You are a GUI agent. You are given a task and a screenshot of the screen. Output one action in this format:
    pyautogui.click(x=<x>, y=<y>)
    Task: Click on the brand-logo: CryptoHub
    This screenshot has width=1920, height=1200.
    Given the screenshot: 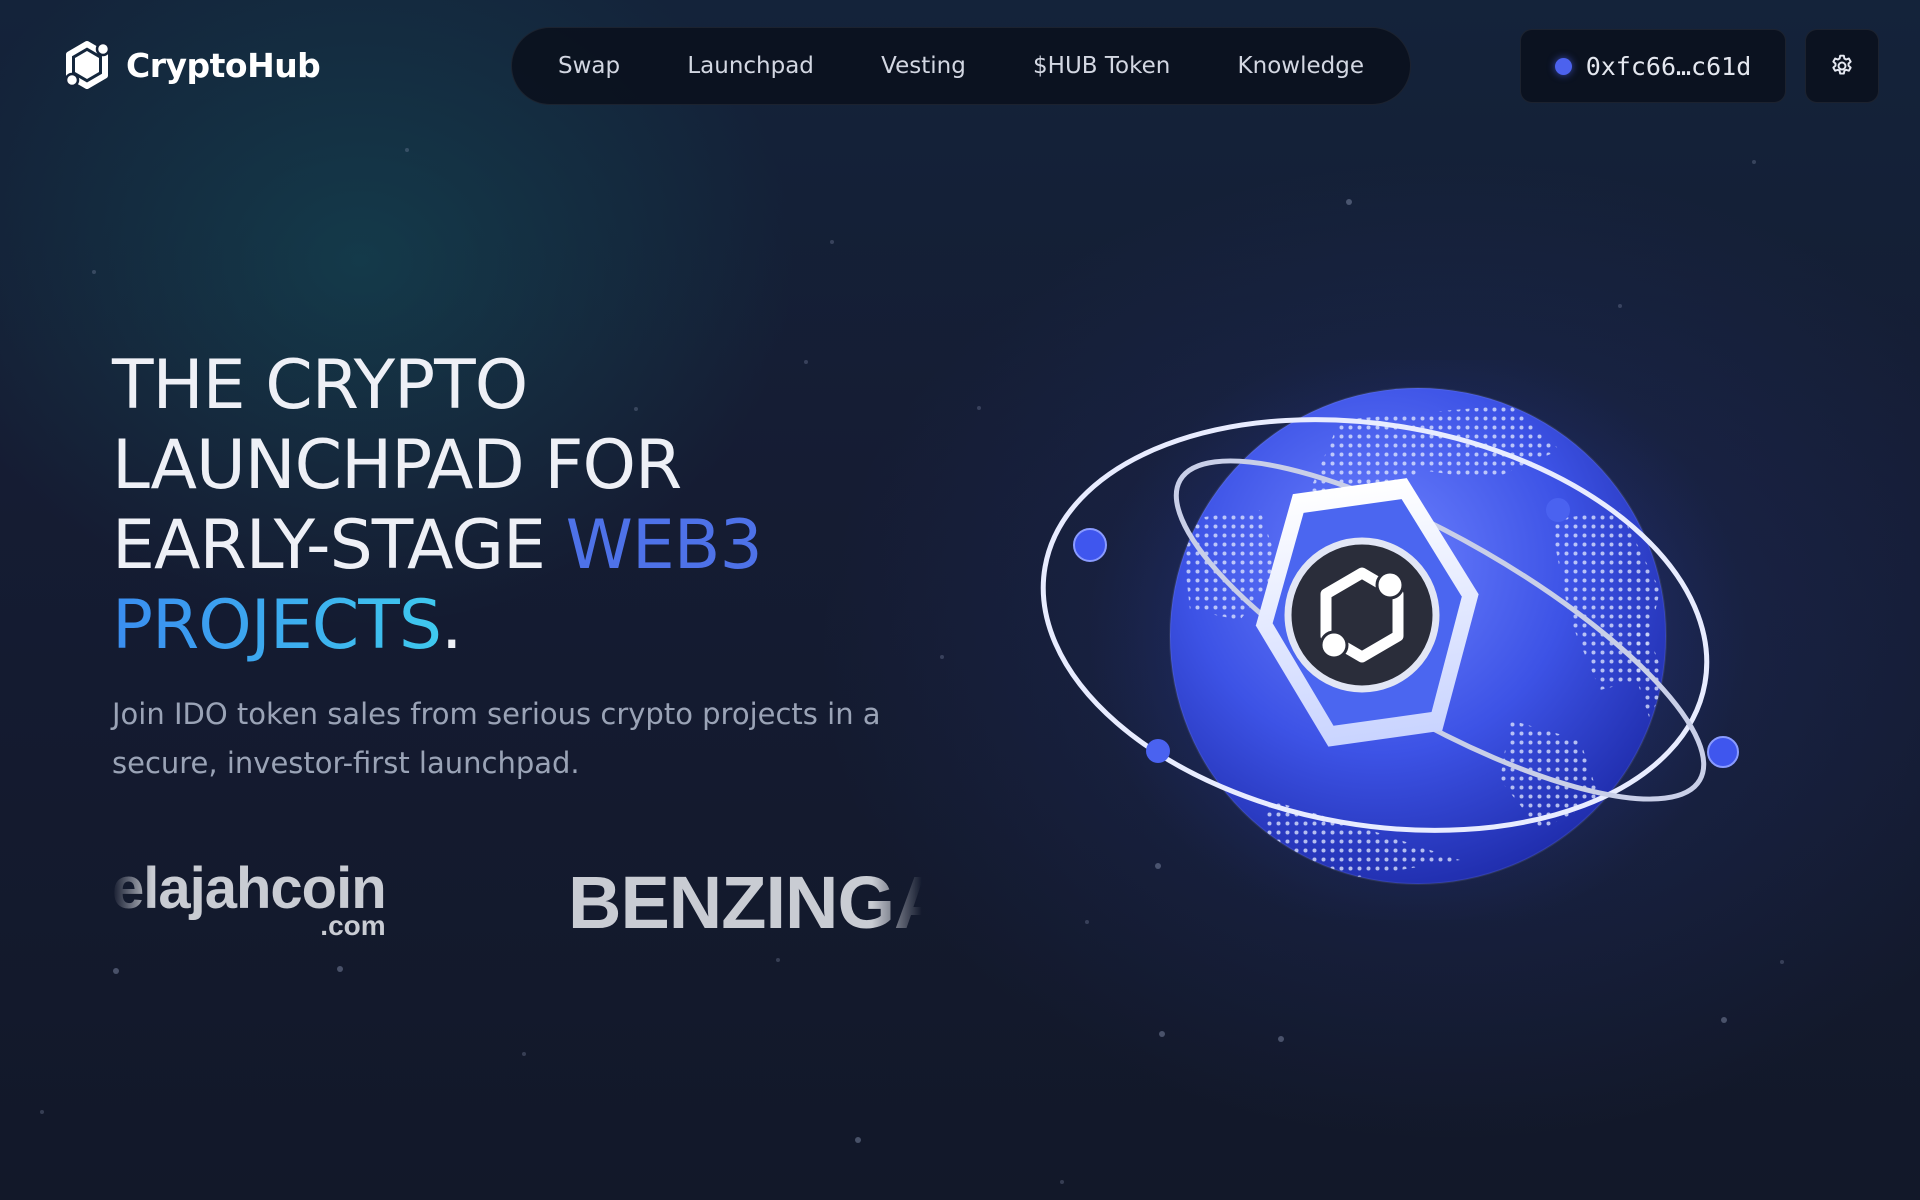 What is the action you would take?
    pyautogui.click(x=190, y=65)
    